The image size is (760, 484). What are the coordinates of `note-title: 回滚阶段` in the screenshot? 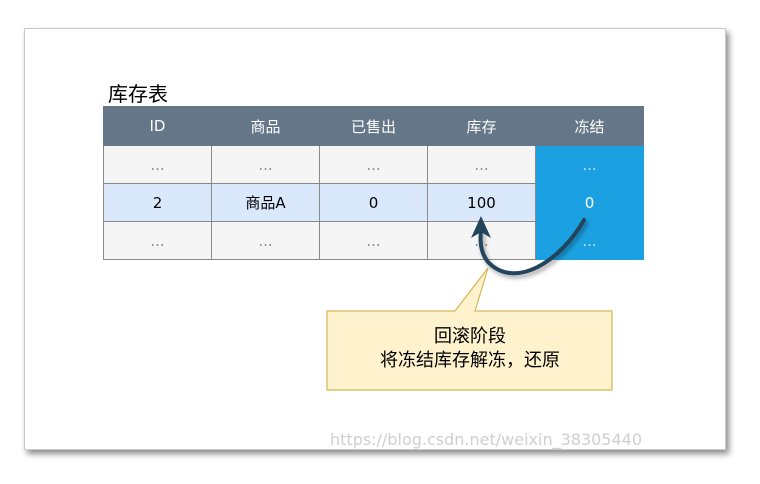 It's located at (470, 336).